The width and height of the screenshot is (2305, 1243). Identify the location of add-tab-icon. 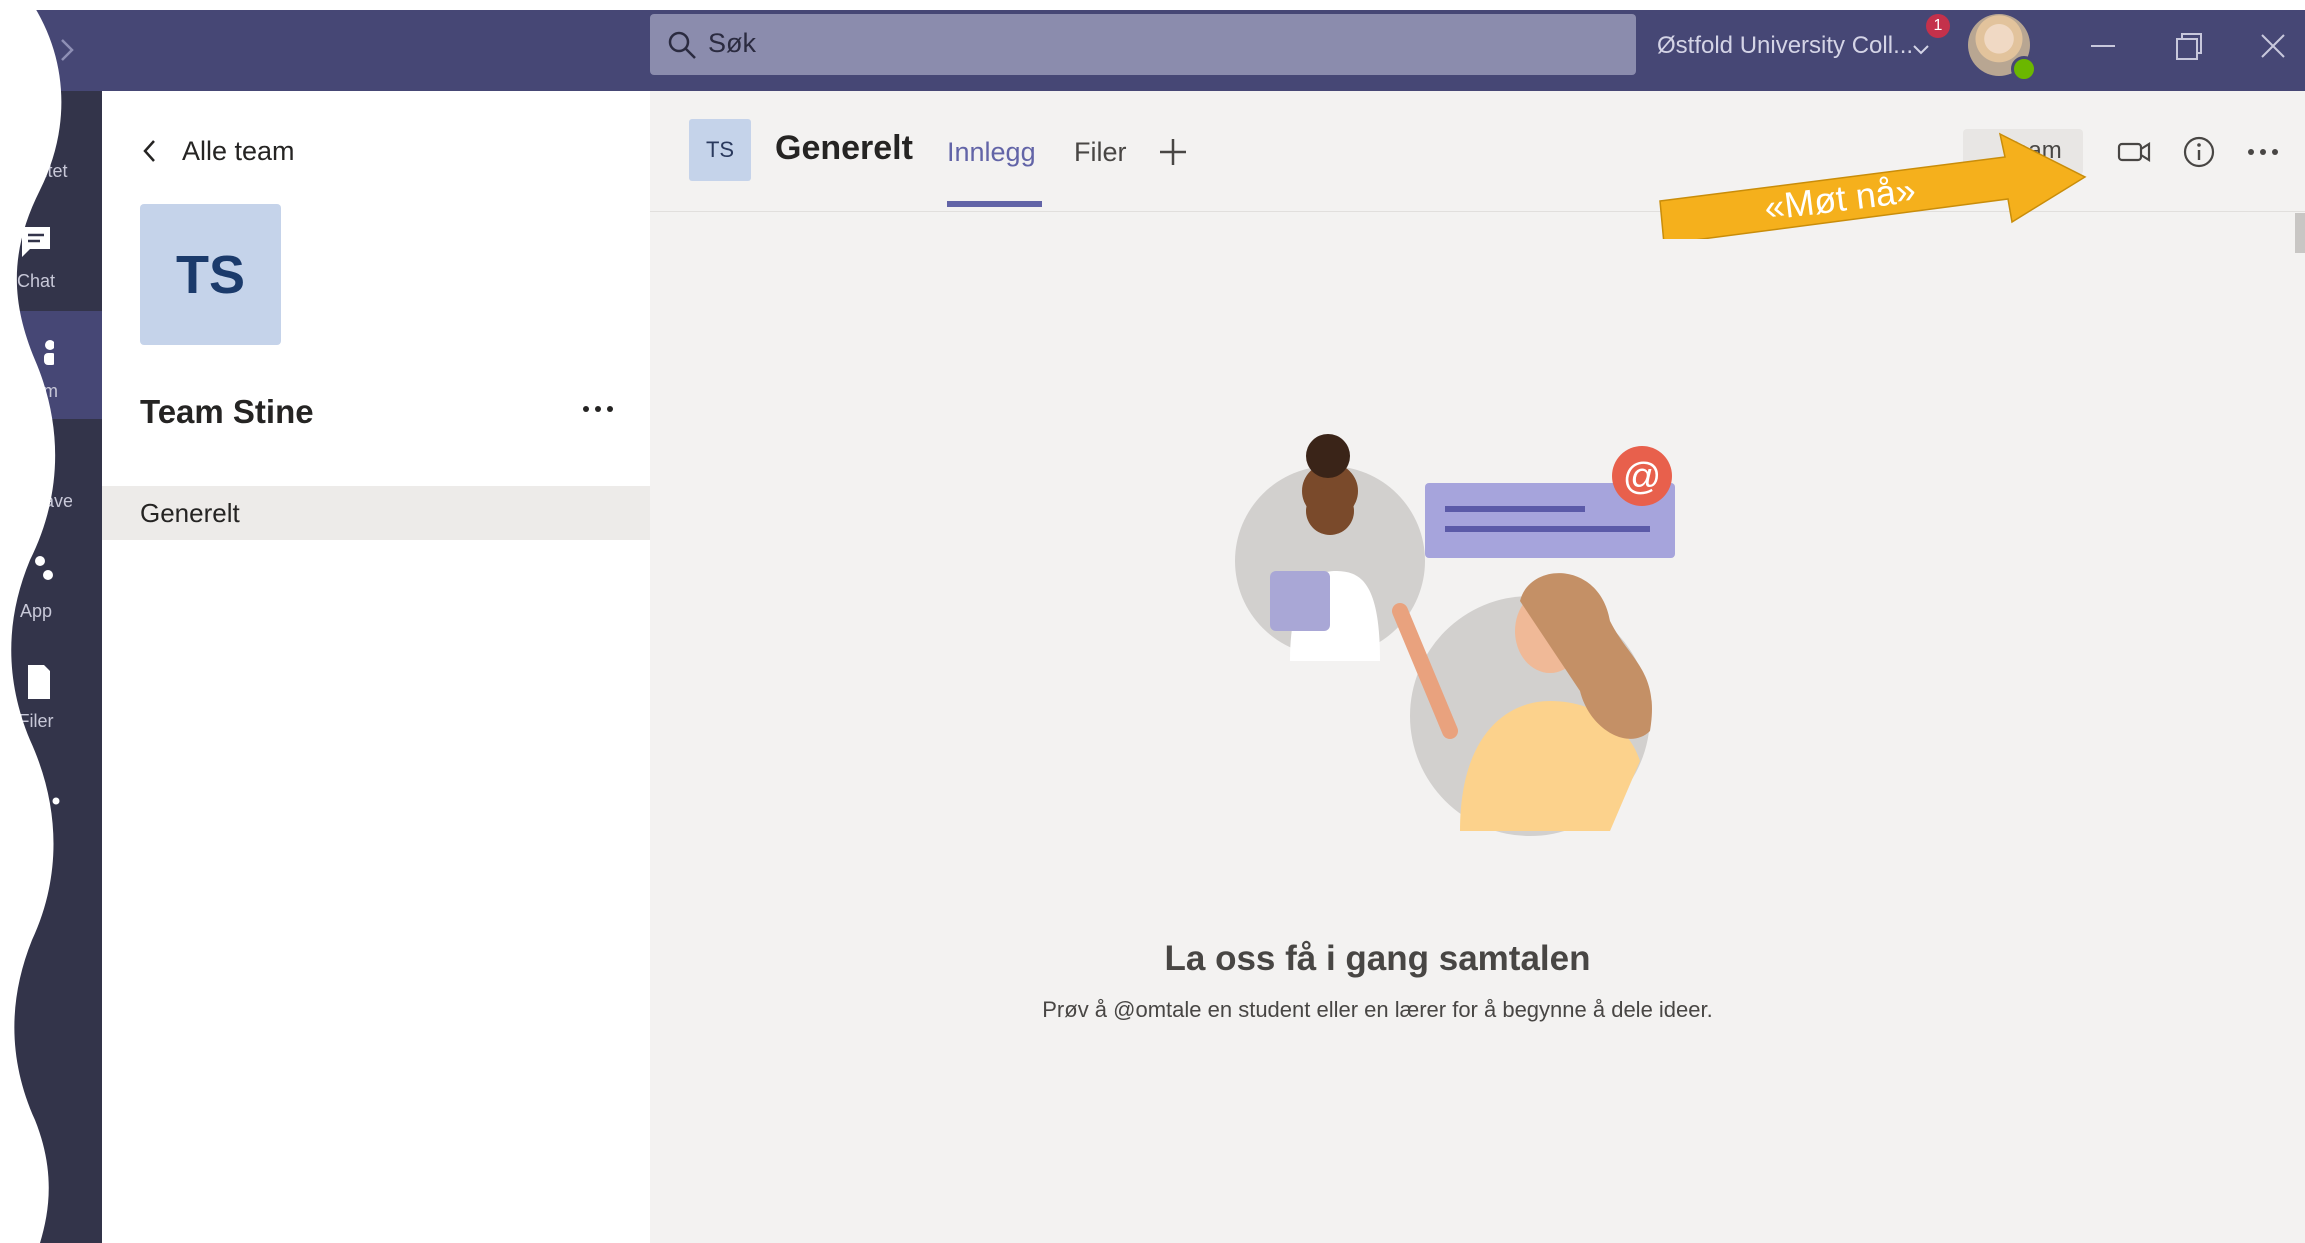
(1173, 152).